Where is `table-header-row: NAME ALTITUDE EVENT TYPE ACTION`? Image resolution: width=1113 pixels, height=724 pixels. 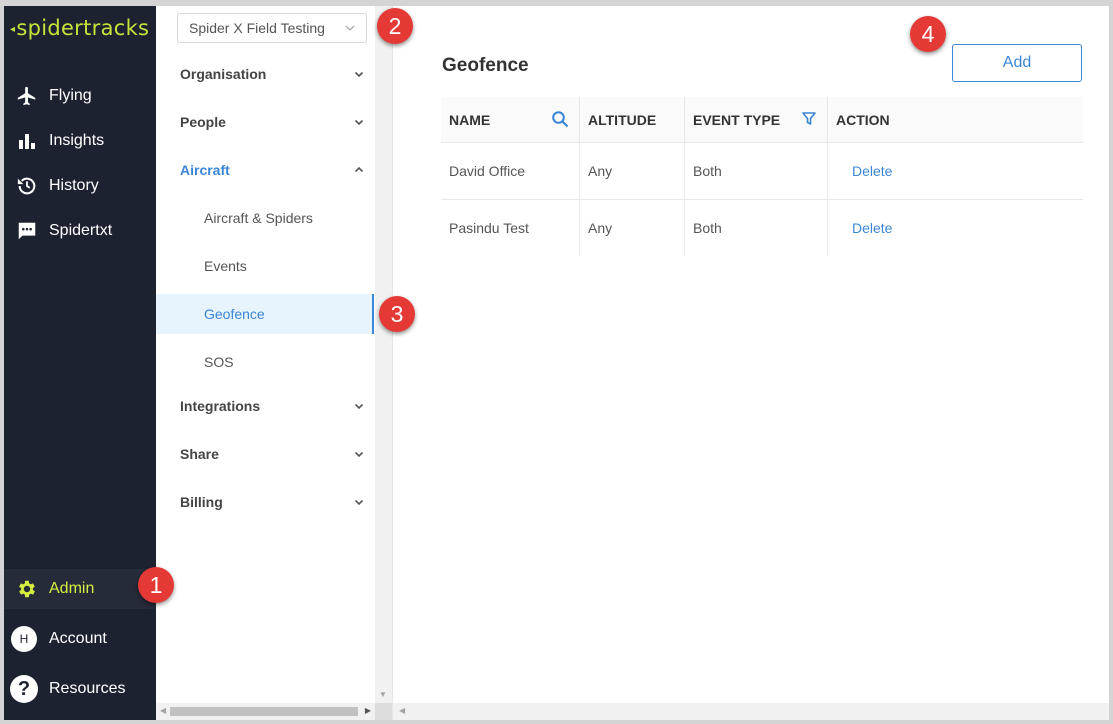
table-header-row: NAME ALTITUDE EVENT TYPE ACTION is located at coordinates (762, 120).